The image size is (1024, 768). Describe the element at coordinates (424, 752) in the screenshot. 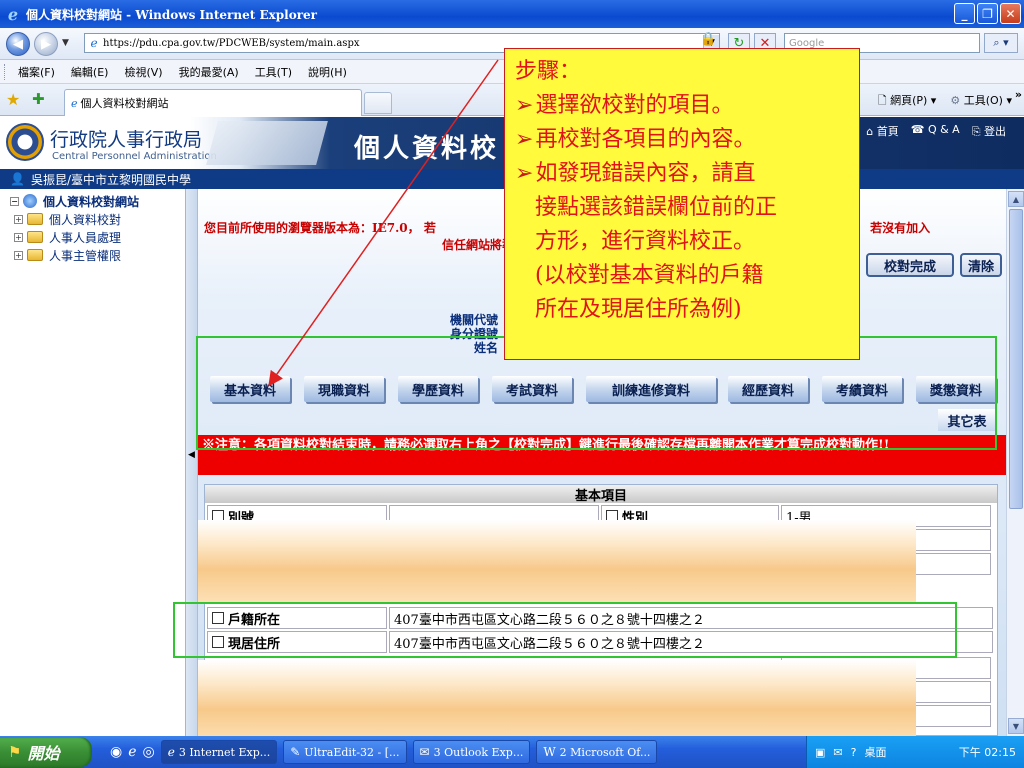

I see `outlook-icon: ✉` at that location.